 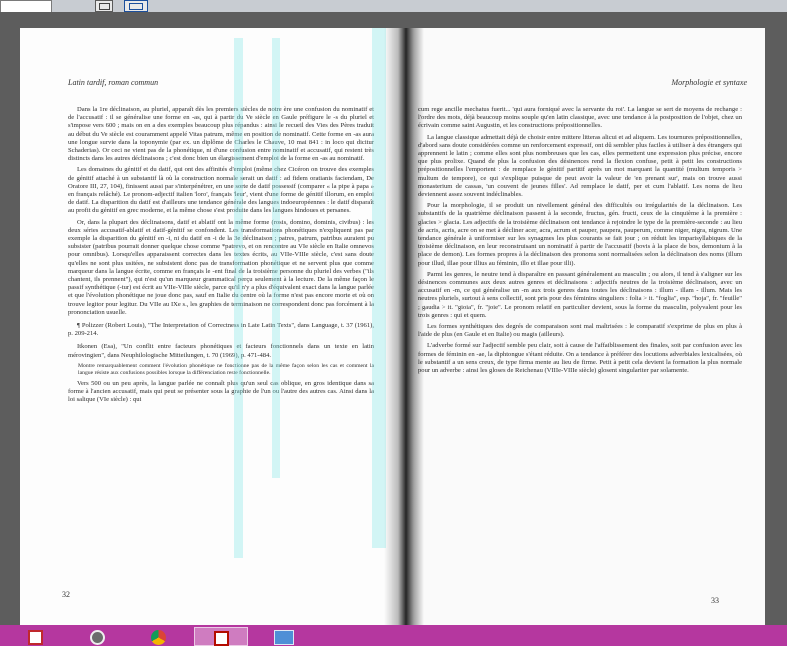 What do you see at coordinates (393, 635) in the screenshot?
I see `taskbar` at bounding box center [393, 635].